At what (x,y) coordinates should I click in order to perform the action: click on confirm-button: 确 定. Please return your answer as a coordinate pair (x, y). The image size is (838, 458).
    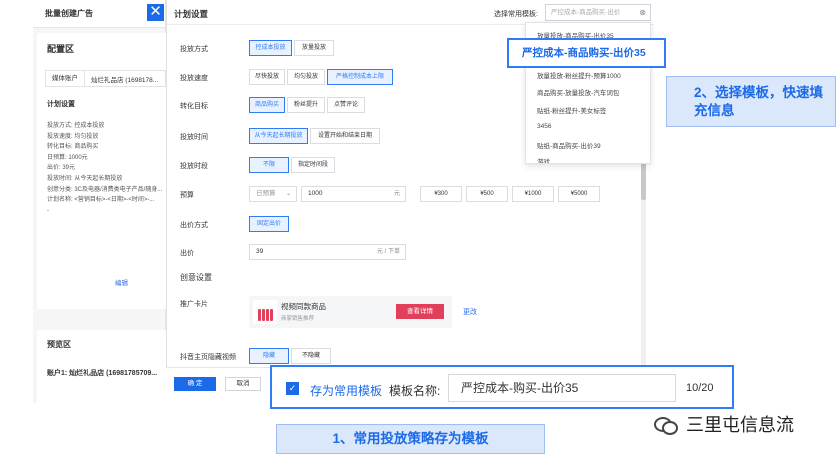
    Looking at the image, I should click on (195, 384).